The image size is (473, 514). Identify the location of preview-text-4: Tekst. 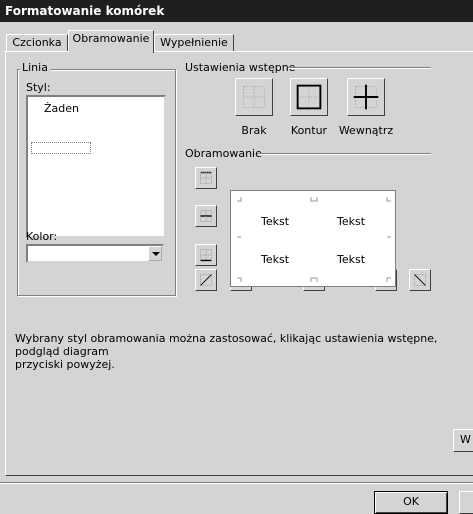
(351, 259).